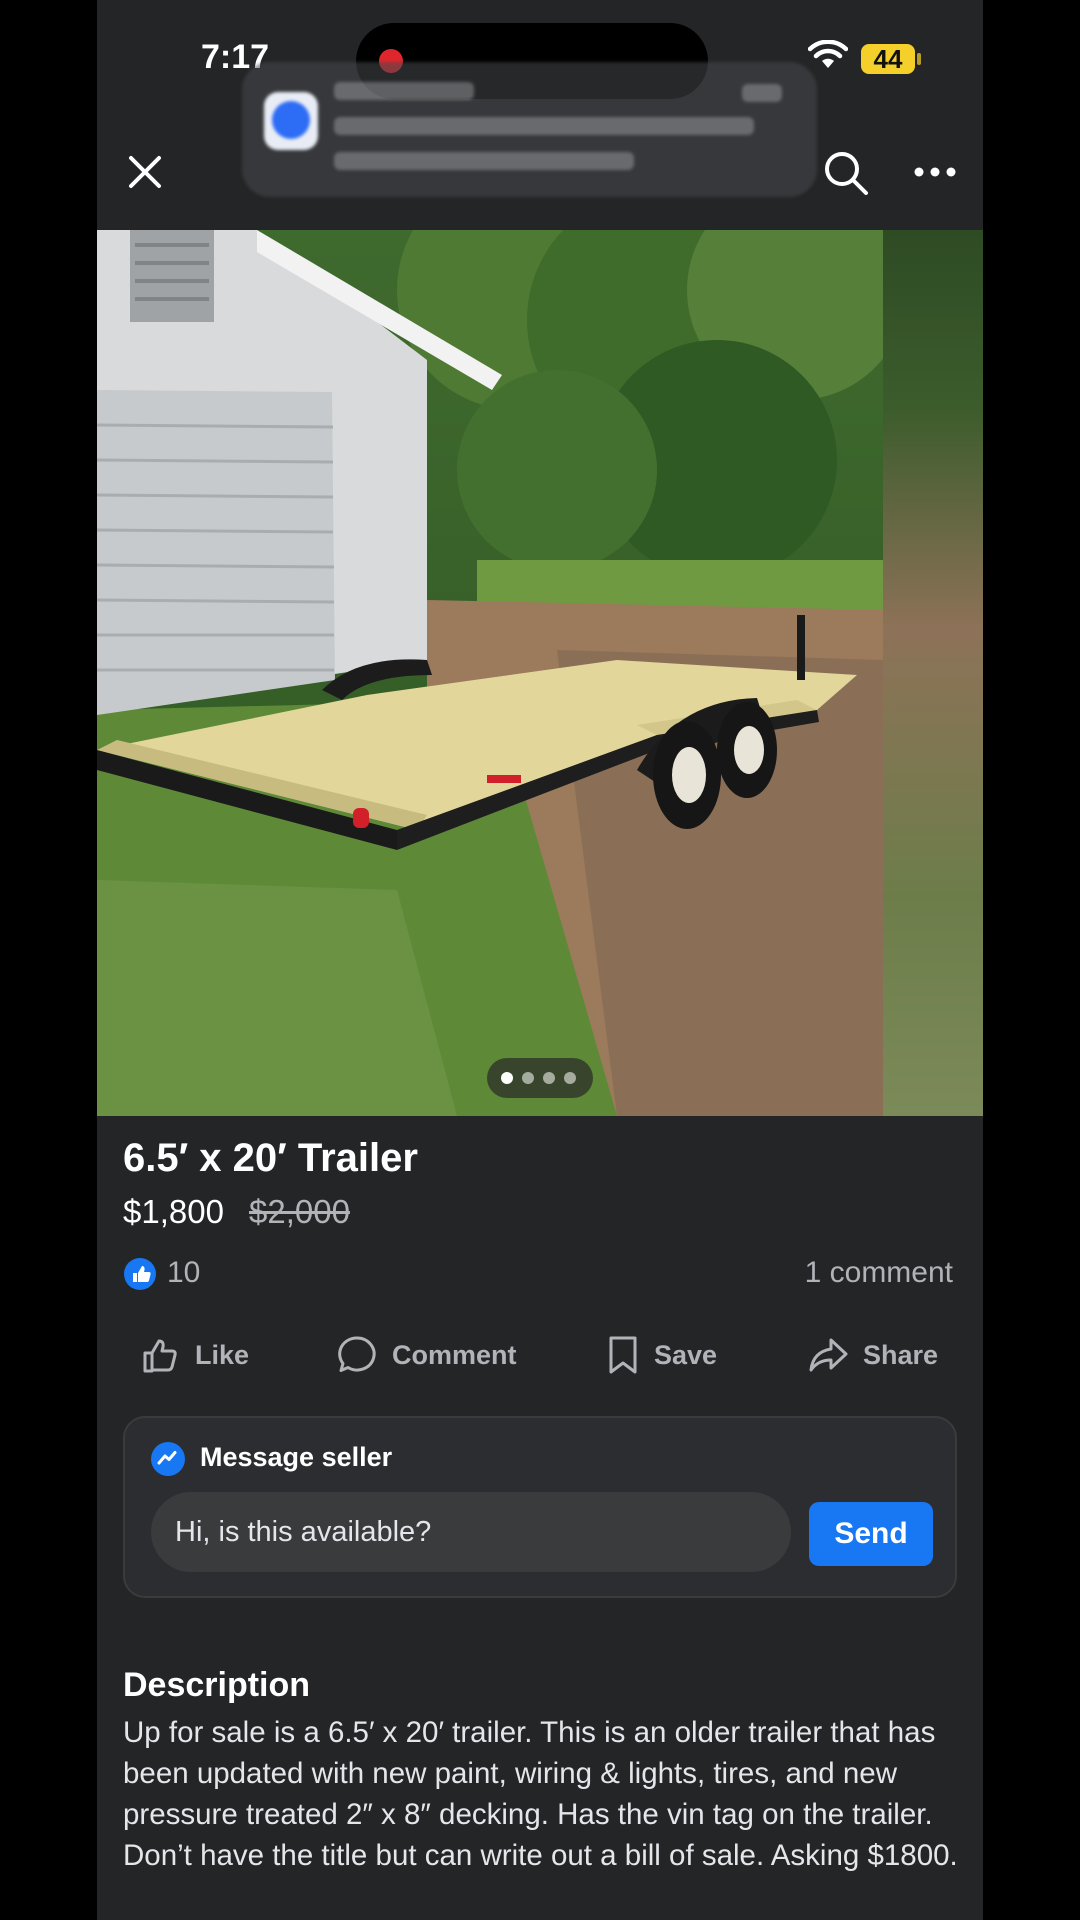  I want to click on thumbs-up-icon, so click(160, 1356).